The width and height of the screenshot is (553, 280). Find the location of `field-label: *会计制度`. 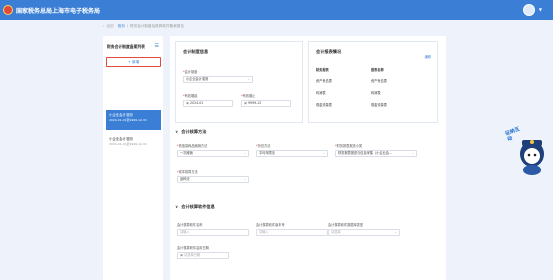

field-label: *会计制度 is located at coordinates (190, 72).